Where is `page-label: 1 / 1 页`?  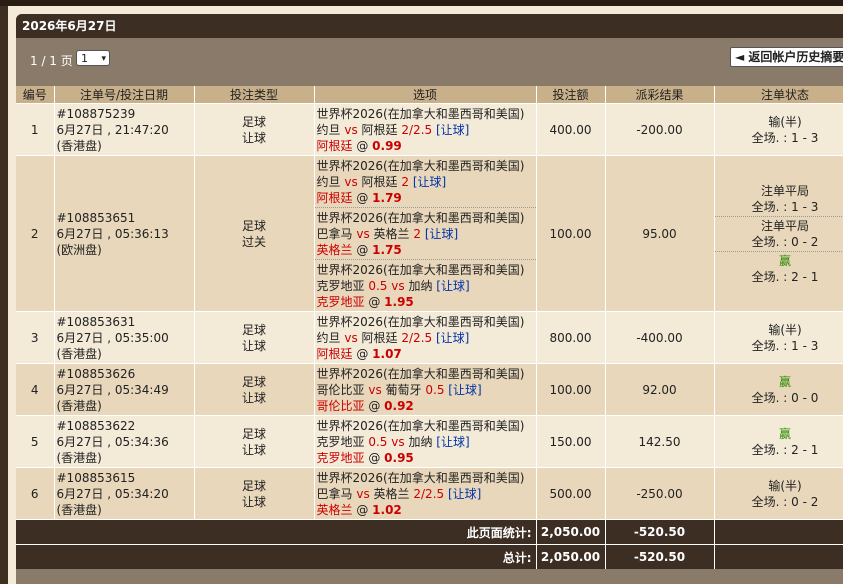
page-label: 1 / 1 页 is located at coordinates (51, 61).